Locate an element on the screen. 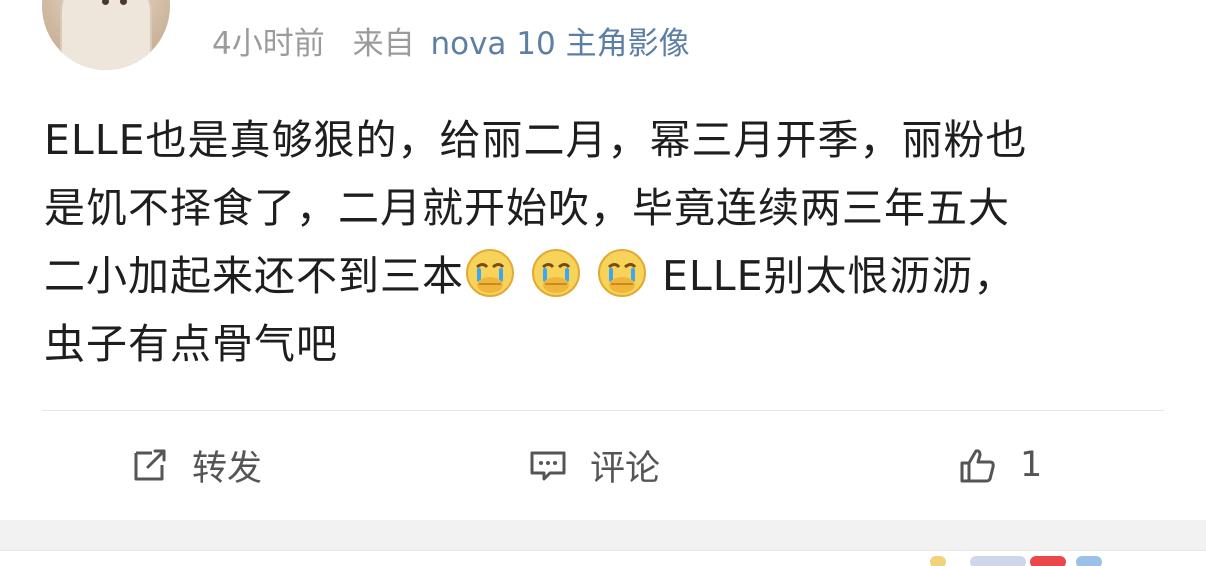 The width and height of the screenshot is (1206, 566). post-content-line: 是饥不择食了，二月就开始吹，毕竟连续两三年五大 is located at coordinates (527, 208).